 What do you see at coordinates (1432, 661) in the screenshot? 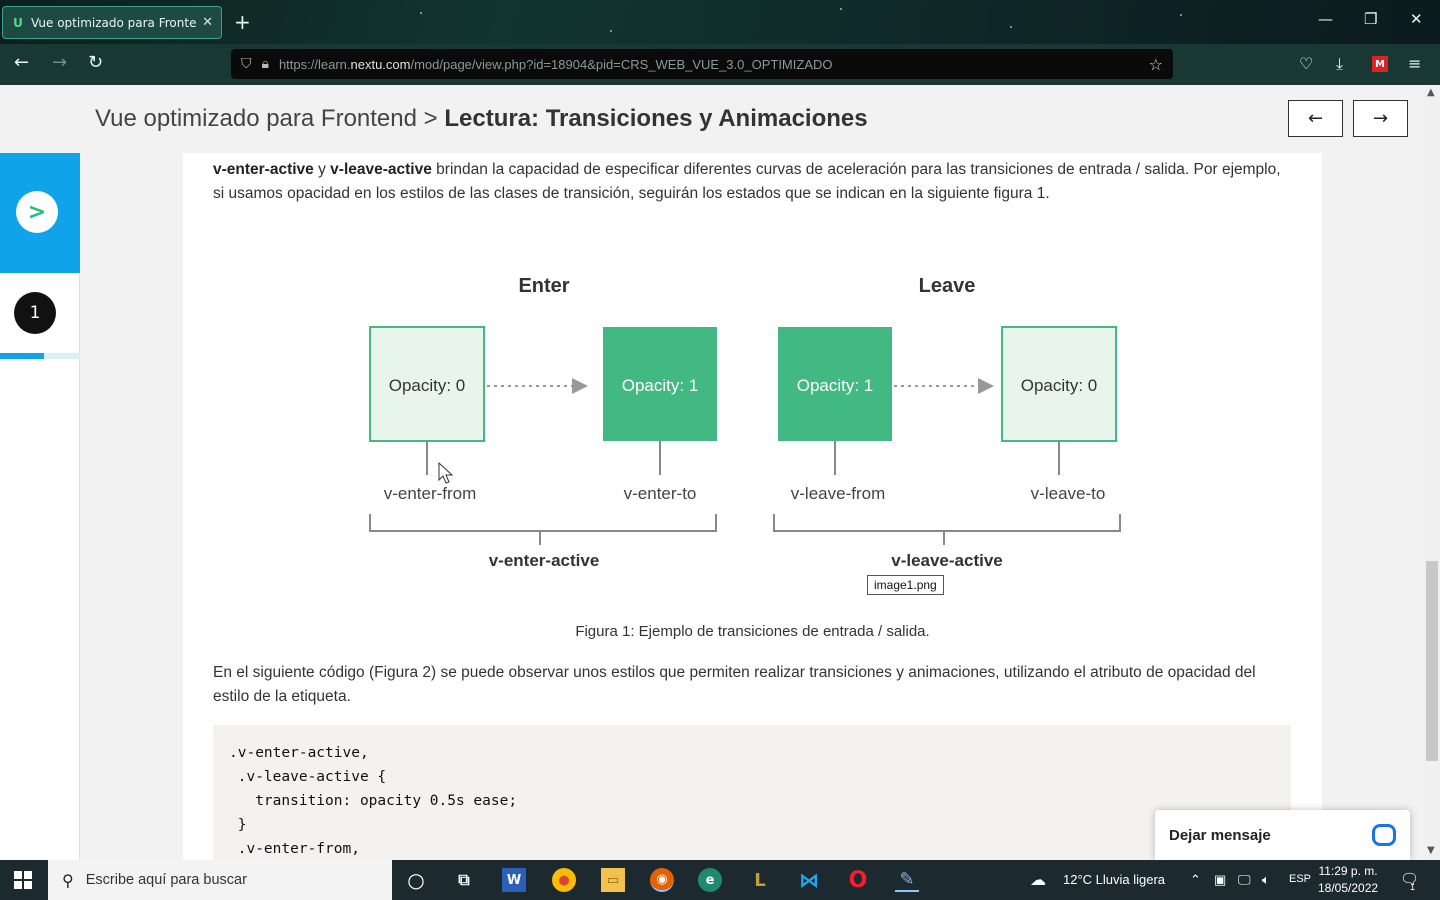
I see `scrollbar-thumb` at bounding box center [1432, 661].